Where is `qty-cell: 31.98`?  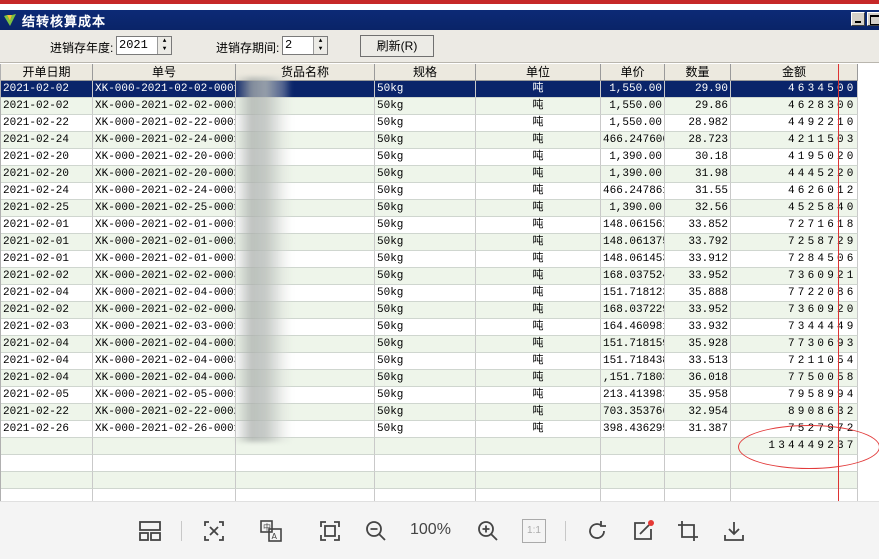
qty-cell: 31.98 is located at coordinates (698, 174).